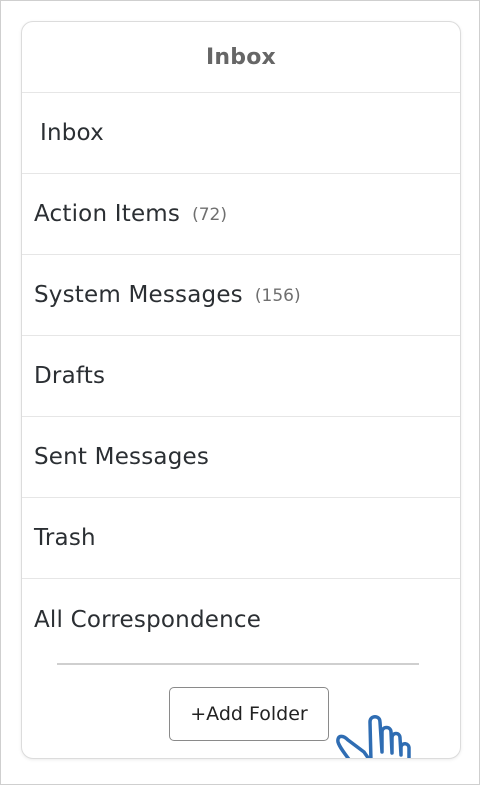  I want to click on folder-item-inbox: Inbox, so click(241, 133).